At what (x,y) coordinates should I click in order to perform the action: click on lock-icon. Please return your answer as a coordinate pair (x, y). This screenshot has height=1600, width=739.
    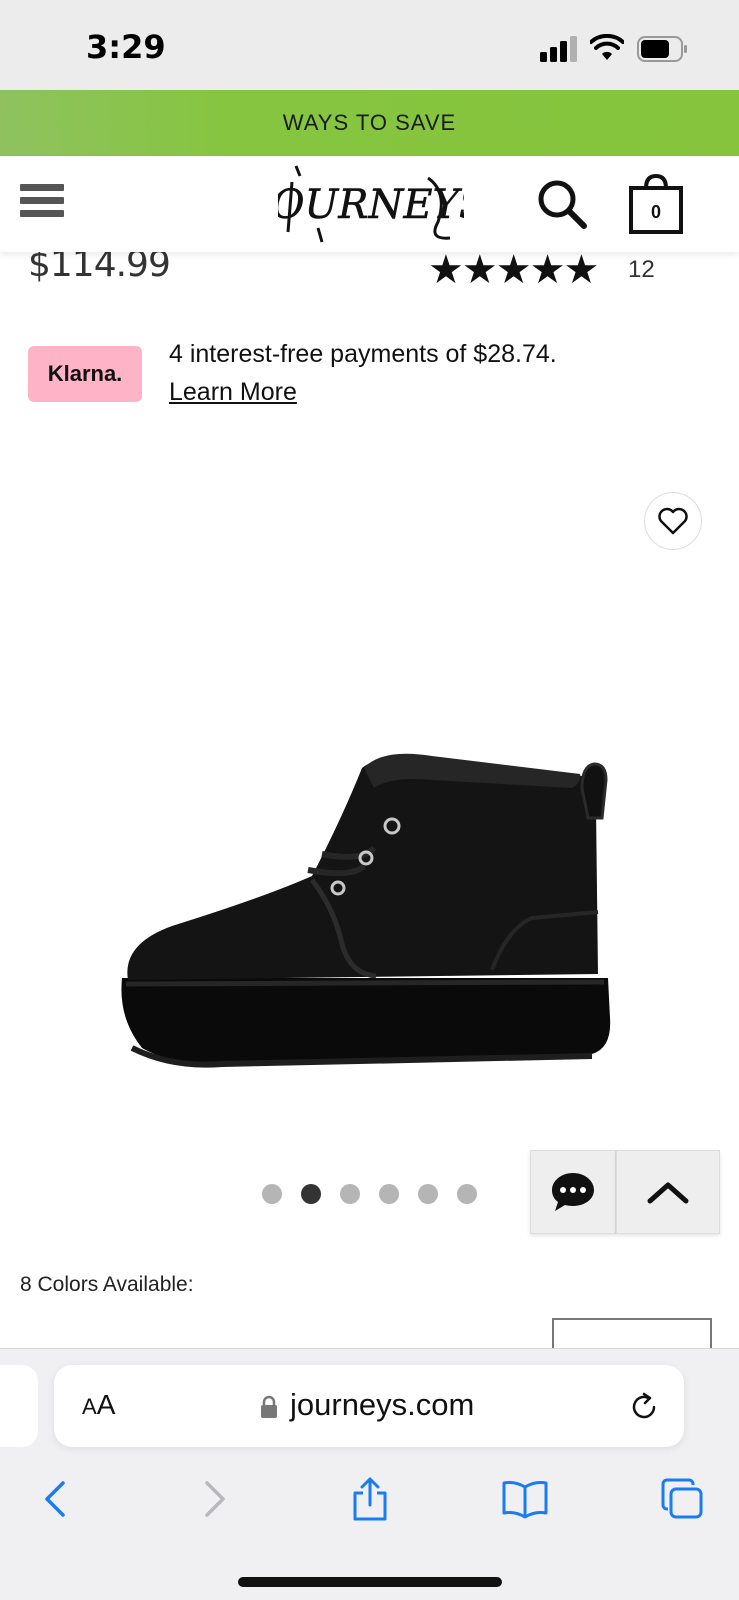
    Looking at the image, I should click on (269, 1406).